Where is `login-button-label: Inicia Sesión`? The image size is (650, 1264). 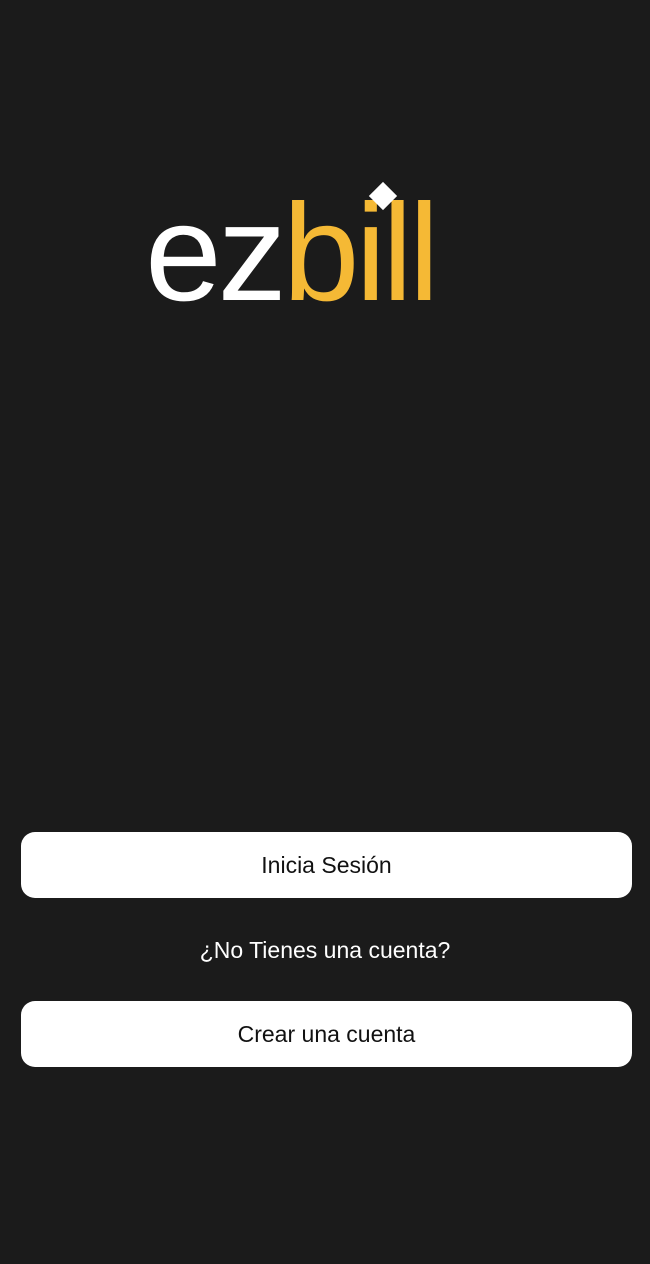 login-button-label: Inicia Sesión is located at coordinates (326, 864).